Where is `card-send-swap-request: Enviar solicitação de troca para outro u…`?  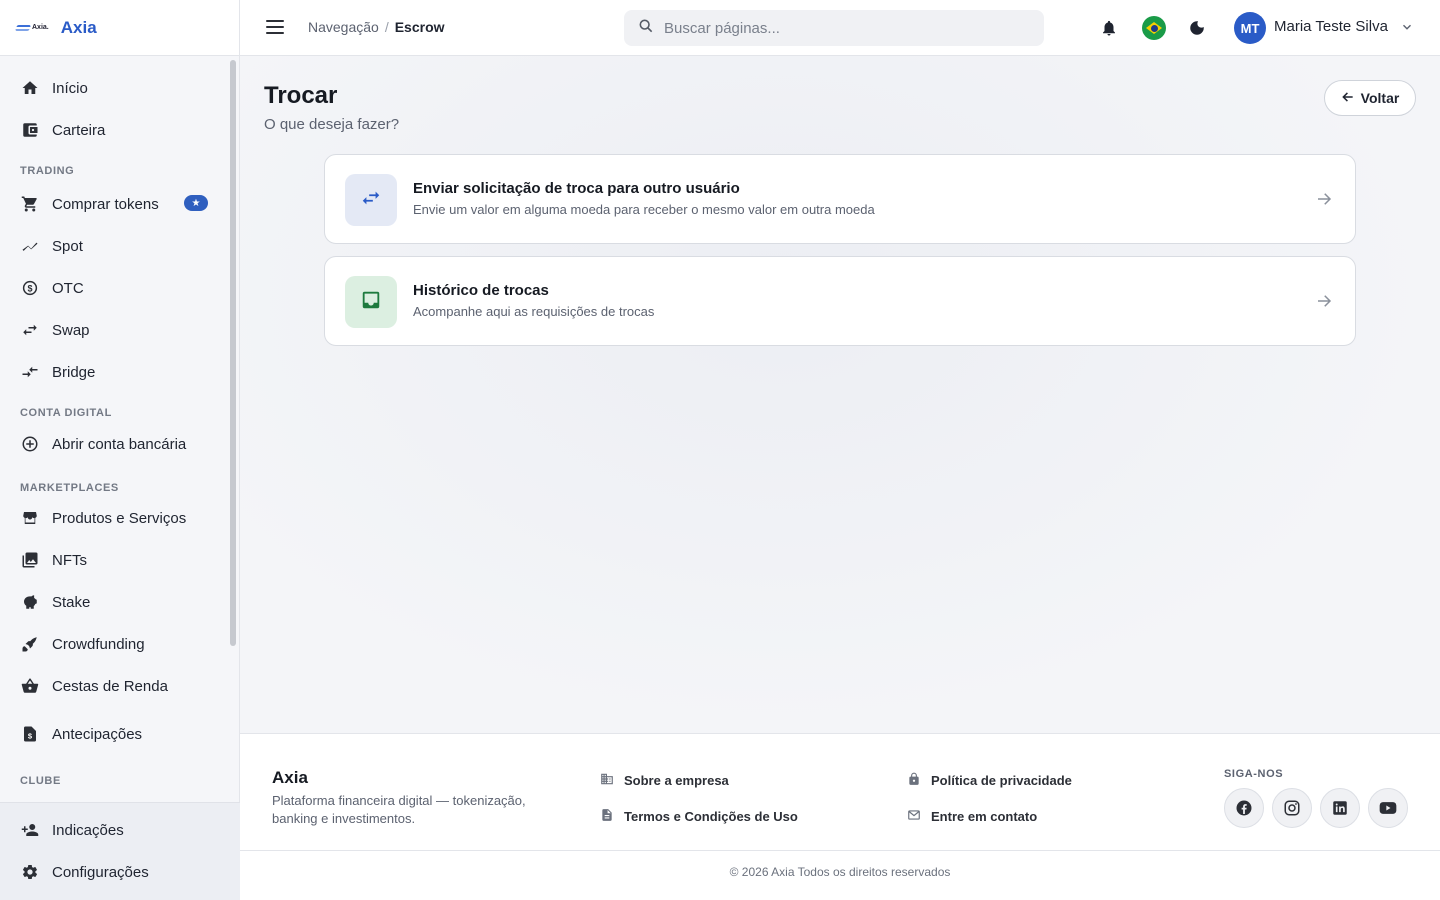
card-send-swap-request: Enviar solicitação de troca para outro u… is located at coordinates (840, 199).